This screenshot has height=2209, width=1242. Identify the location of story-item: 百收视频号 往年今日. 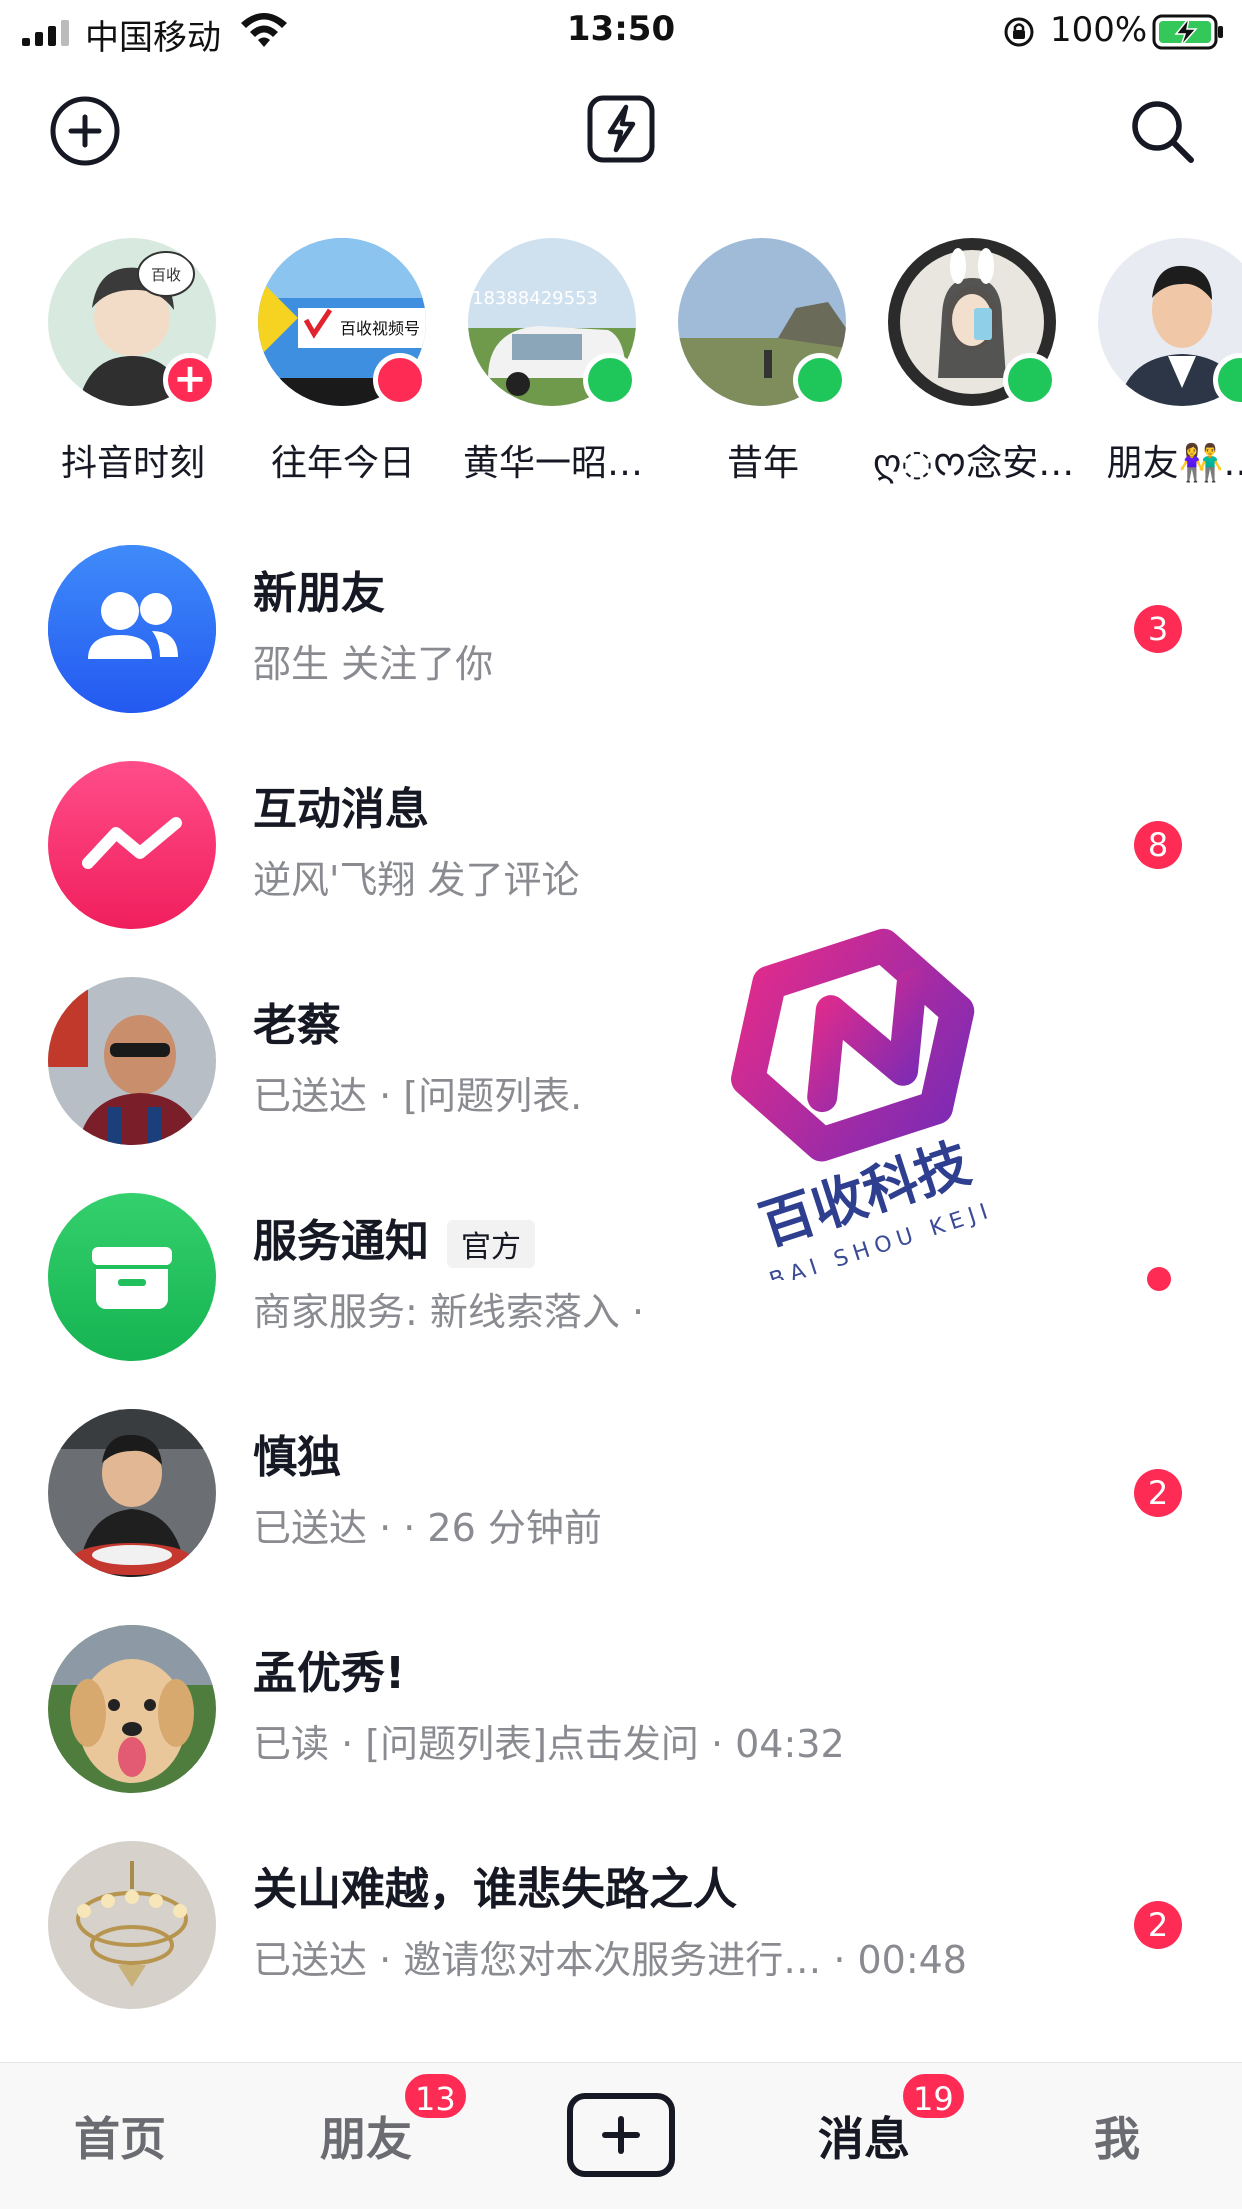
(343, 368).